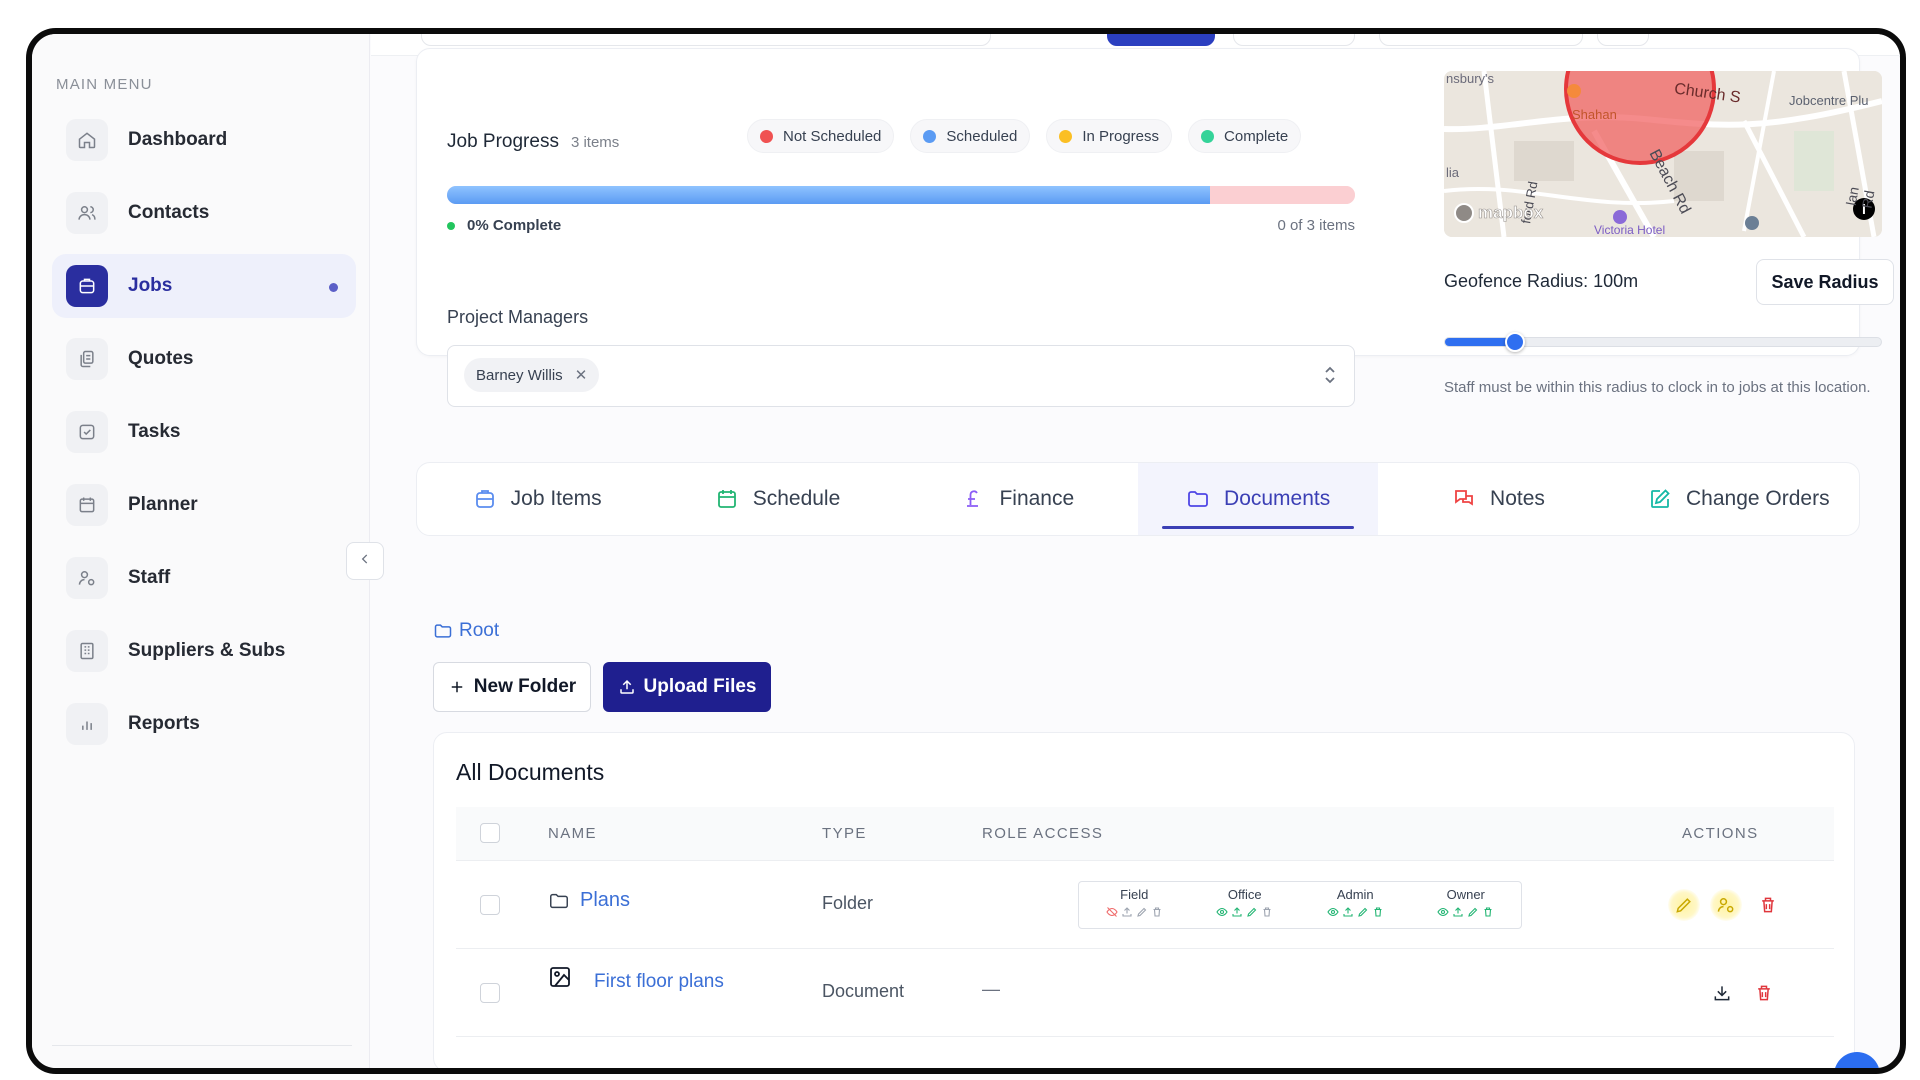  Describe the element at coordinates (1161, 40) in the screenshot. I see `top-primary-button` at that location.